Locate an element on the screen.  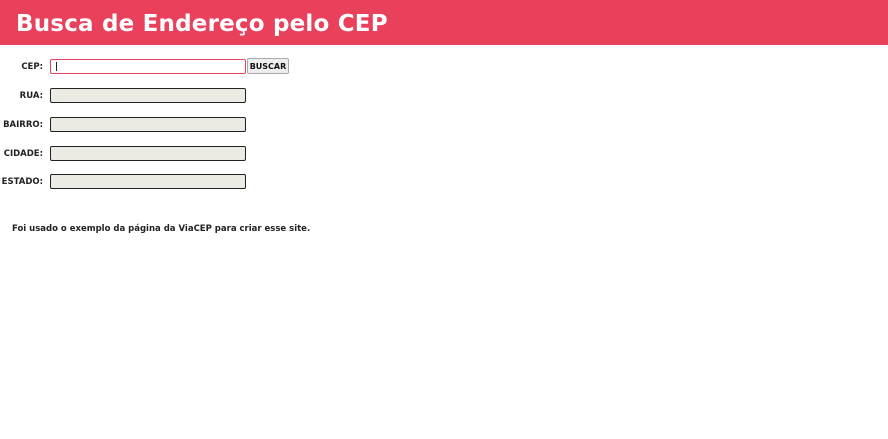
cep-label: CEP: is located at coordinates (32, 67).